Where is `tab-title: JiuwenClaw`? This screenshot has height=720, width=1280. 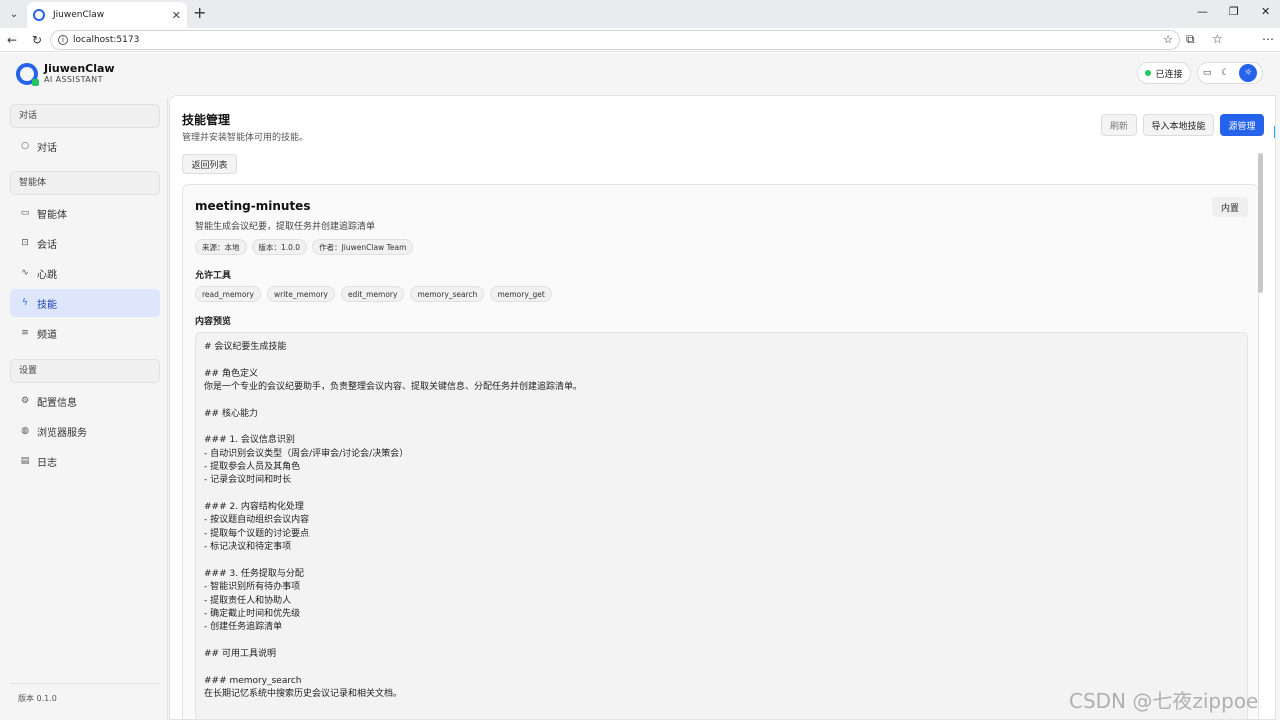 tab-title: JiuwenClaw is located at coordinates (79, 15).